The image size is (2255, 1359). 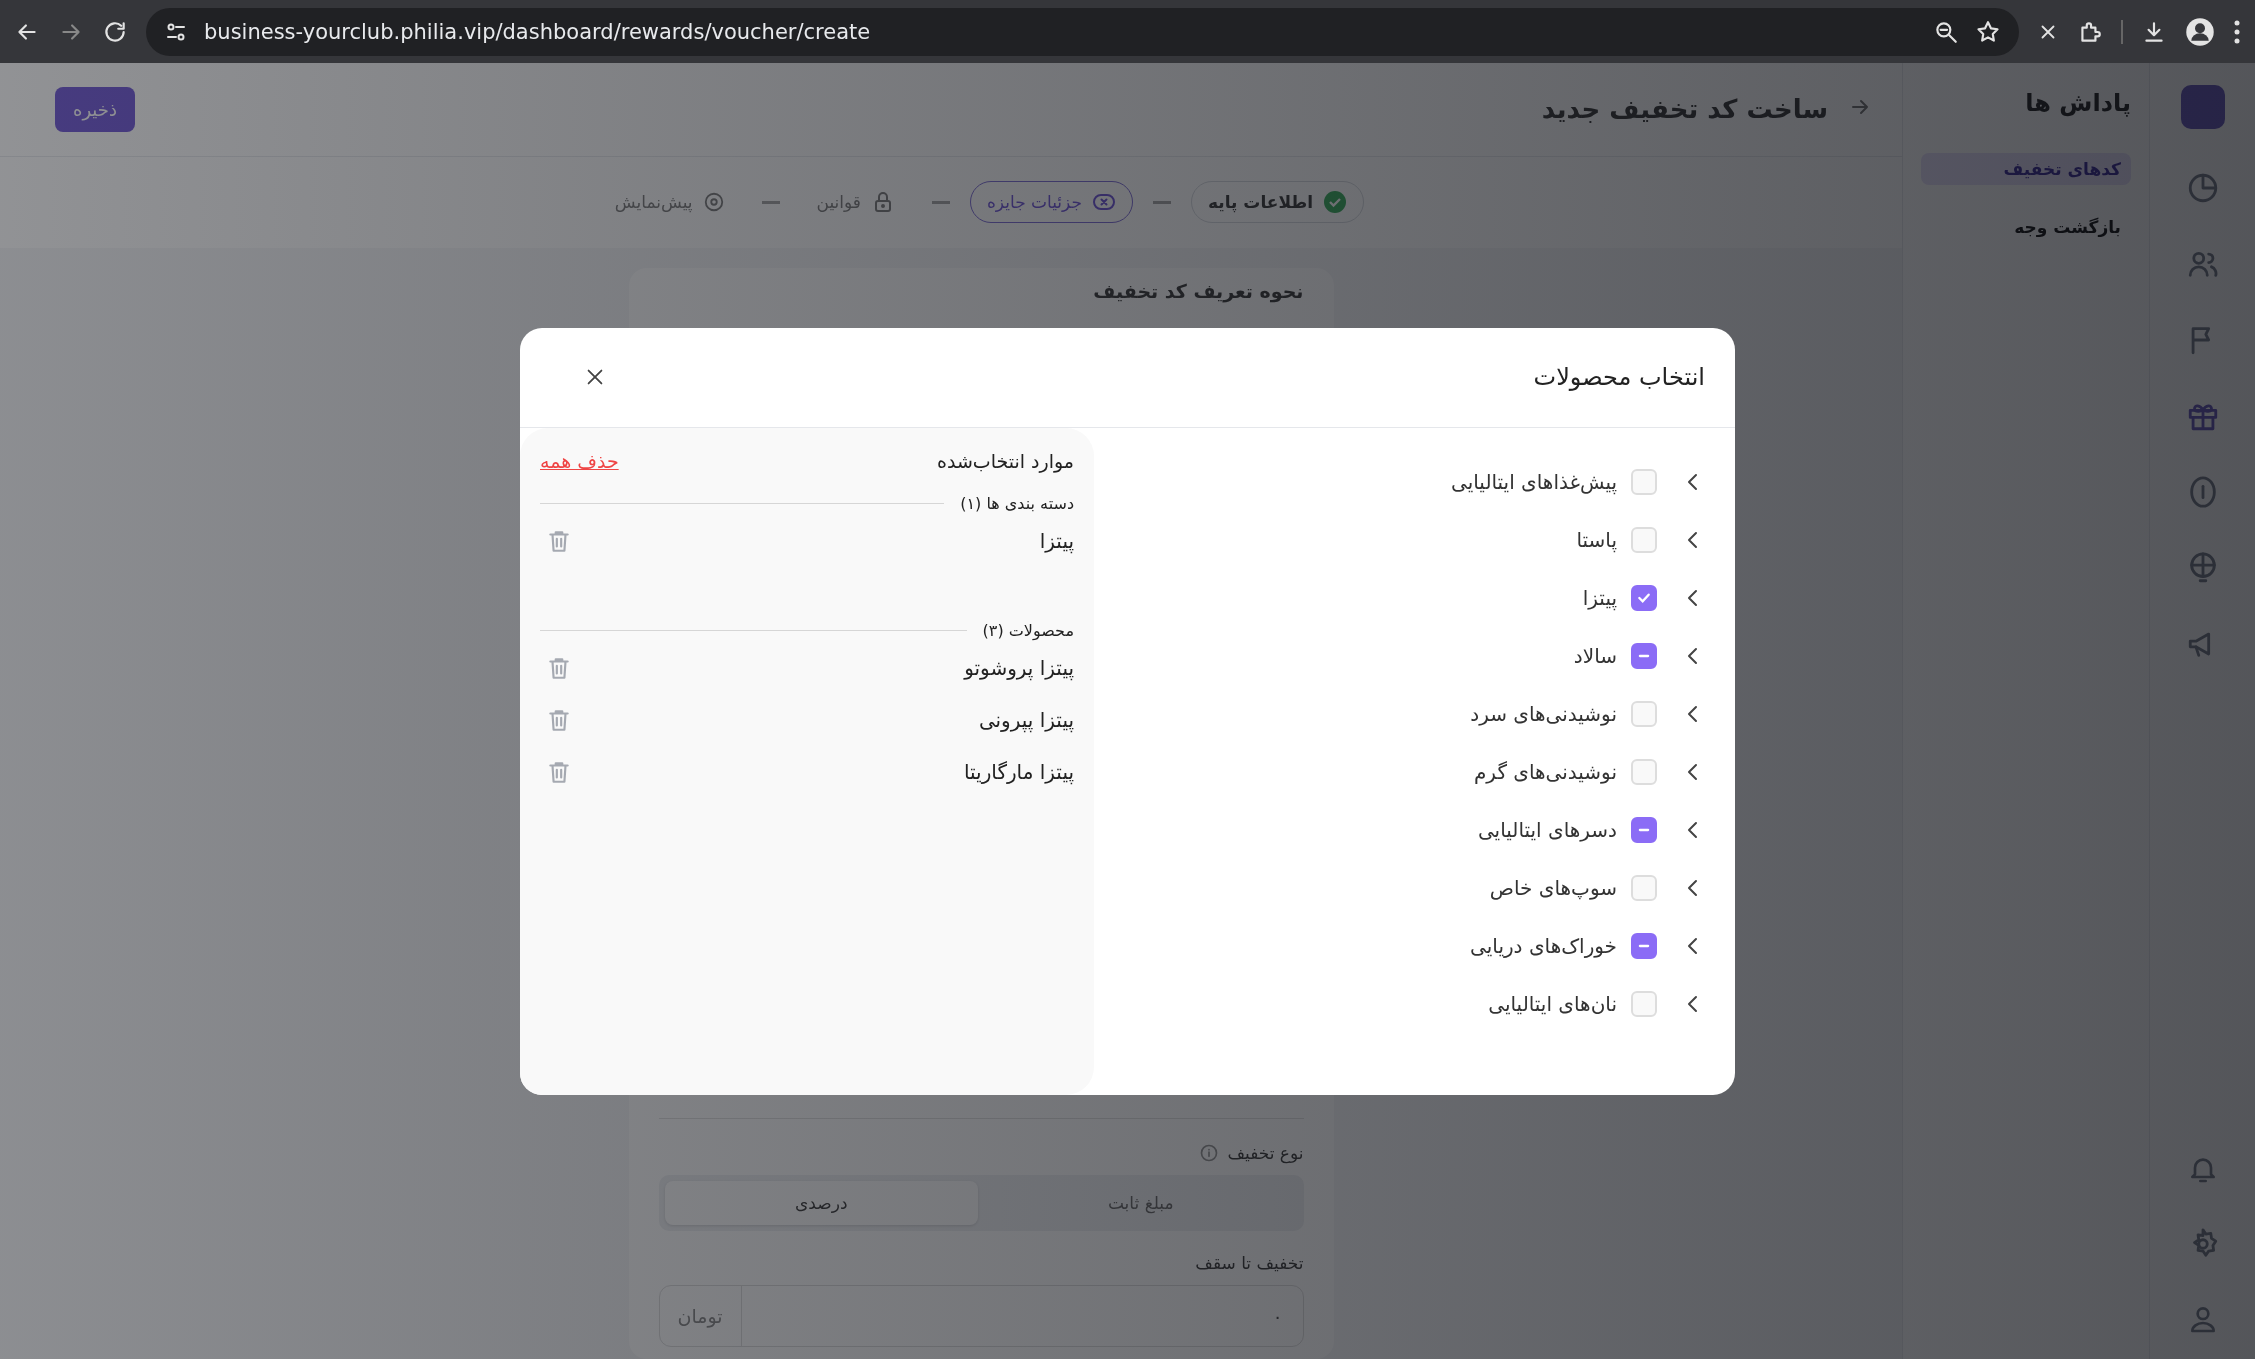 What do you see at coordinates (1028, 630) in the screenshot?
I see `group-title: محصولات (۳)` at bounding box center [1028, 630].